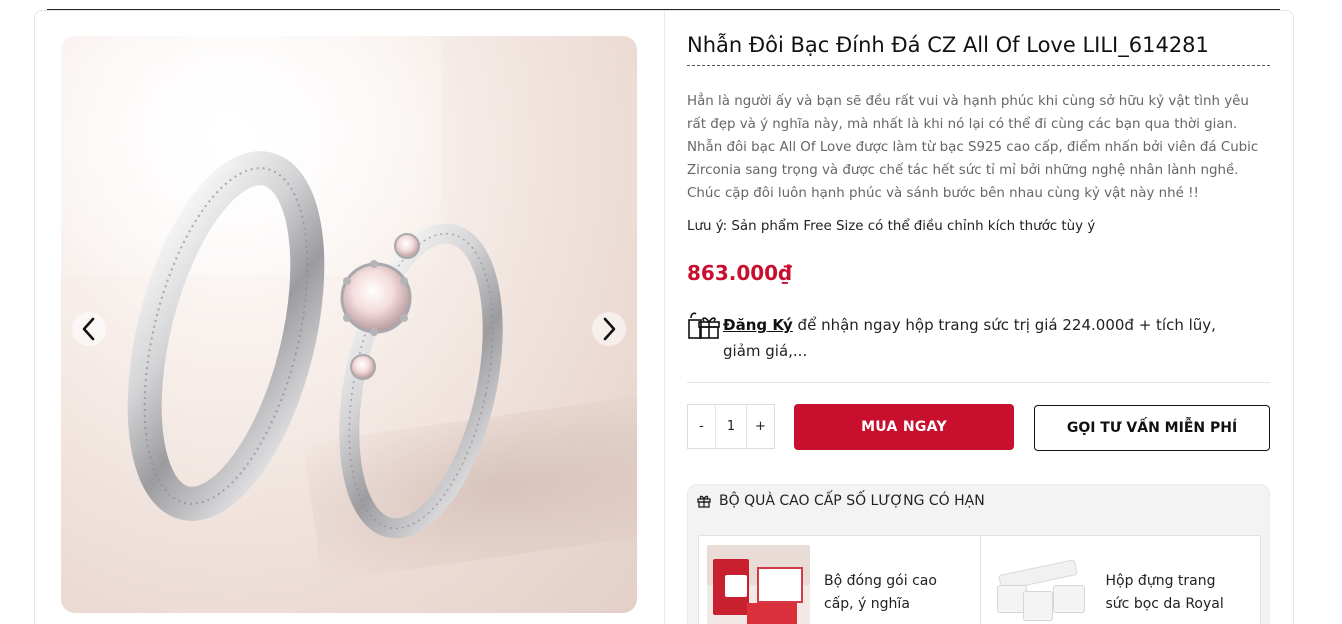 The image size is (1342, 624). What do you see at coordinates (760, 426) in the screenshot?
I see `quantity-increase-button: +` at bounding box center [760, 426].